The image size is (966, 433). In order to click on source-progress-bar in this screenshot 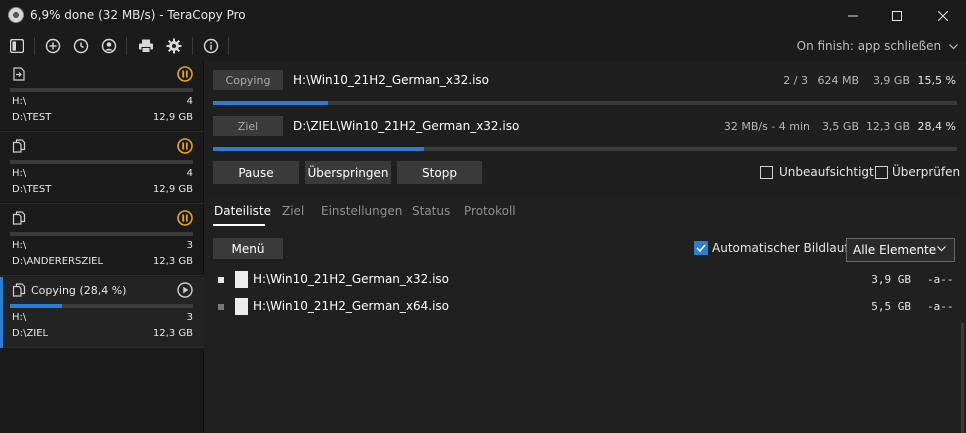, I will do `click(585, 103)`.